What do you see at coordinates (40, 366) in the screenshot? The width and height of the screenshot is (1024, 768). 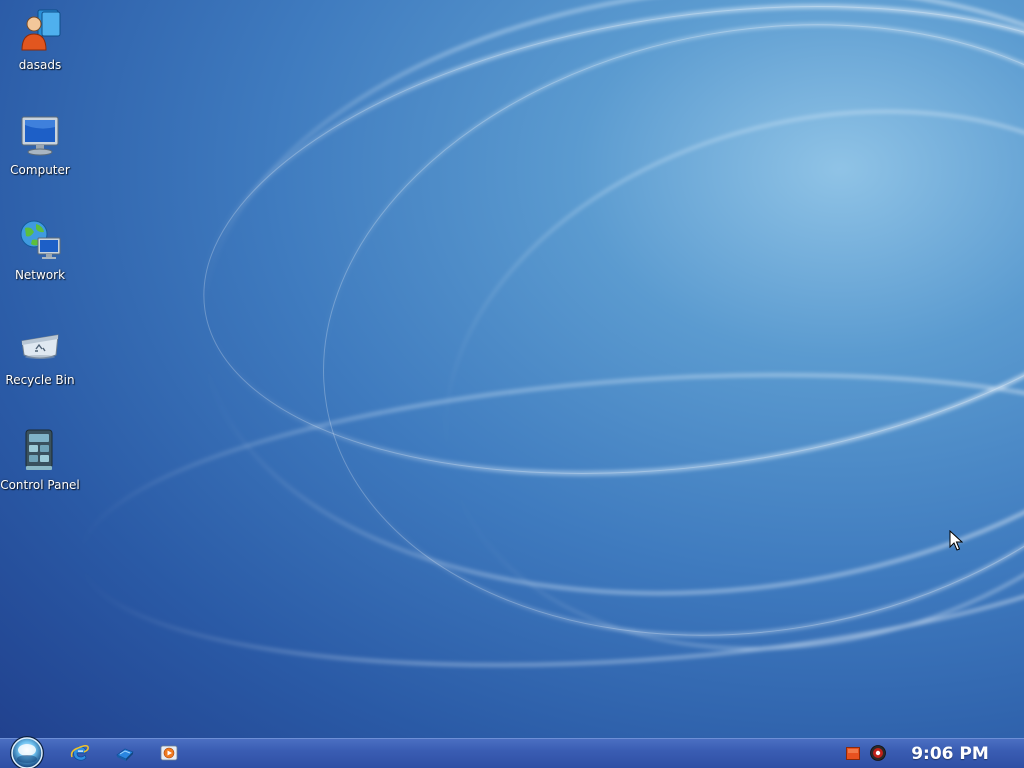 I see `desktop-icon-recycle-bin: Recycle Bin` at bounding box center [40, 366].